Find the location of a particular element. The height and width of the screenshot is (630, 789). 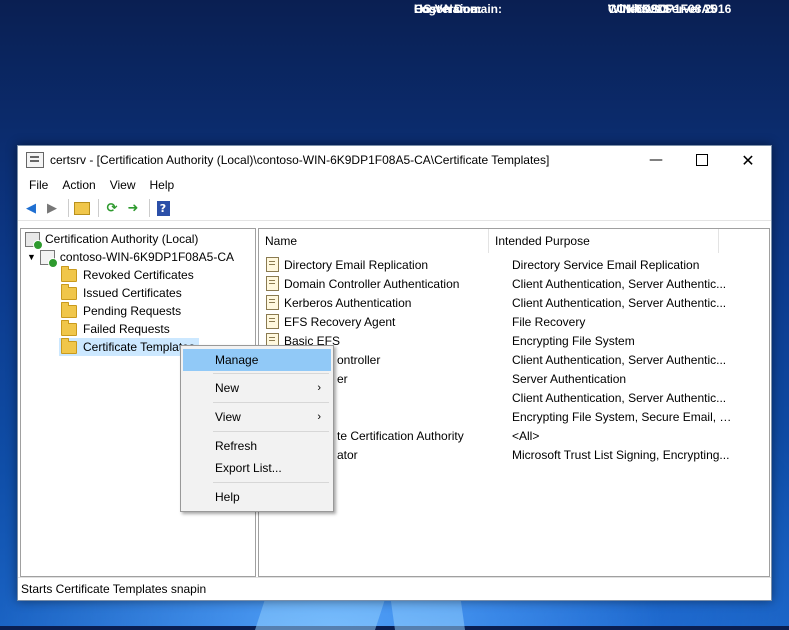

template-name: Directory Email Replication is located at coordinates (356, 264).